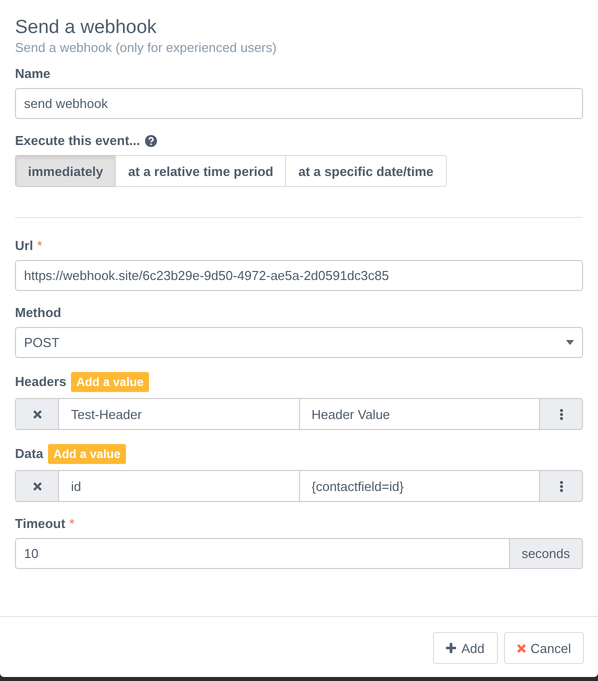 The width and height of the screenshot is (598, 681). What do you see at coordinates (65, 171) in the screenshot?
I see `option-button: immediately` at bounding box center [65, 171].